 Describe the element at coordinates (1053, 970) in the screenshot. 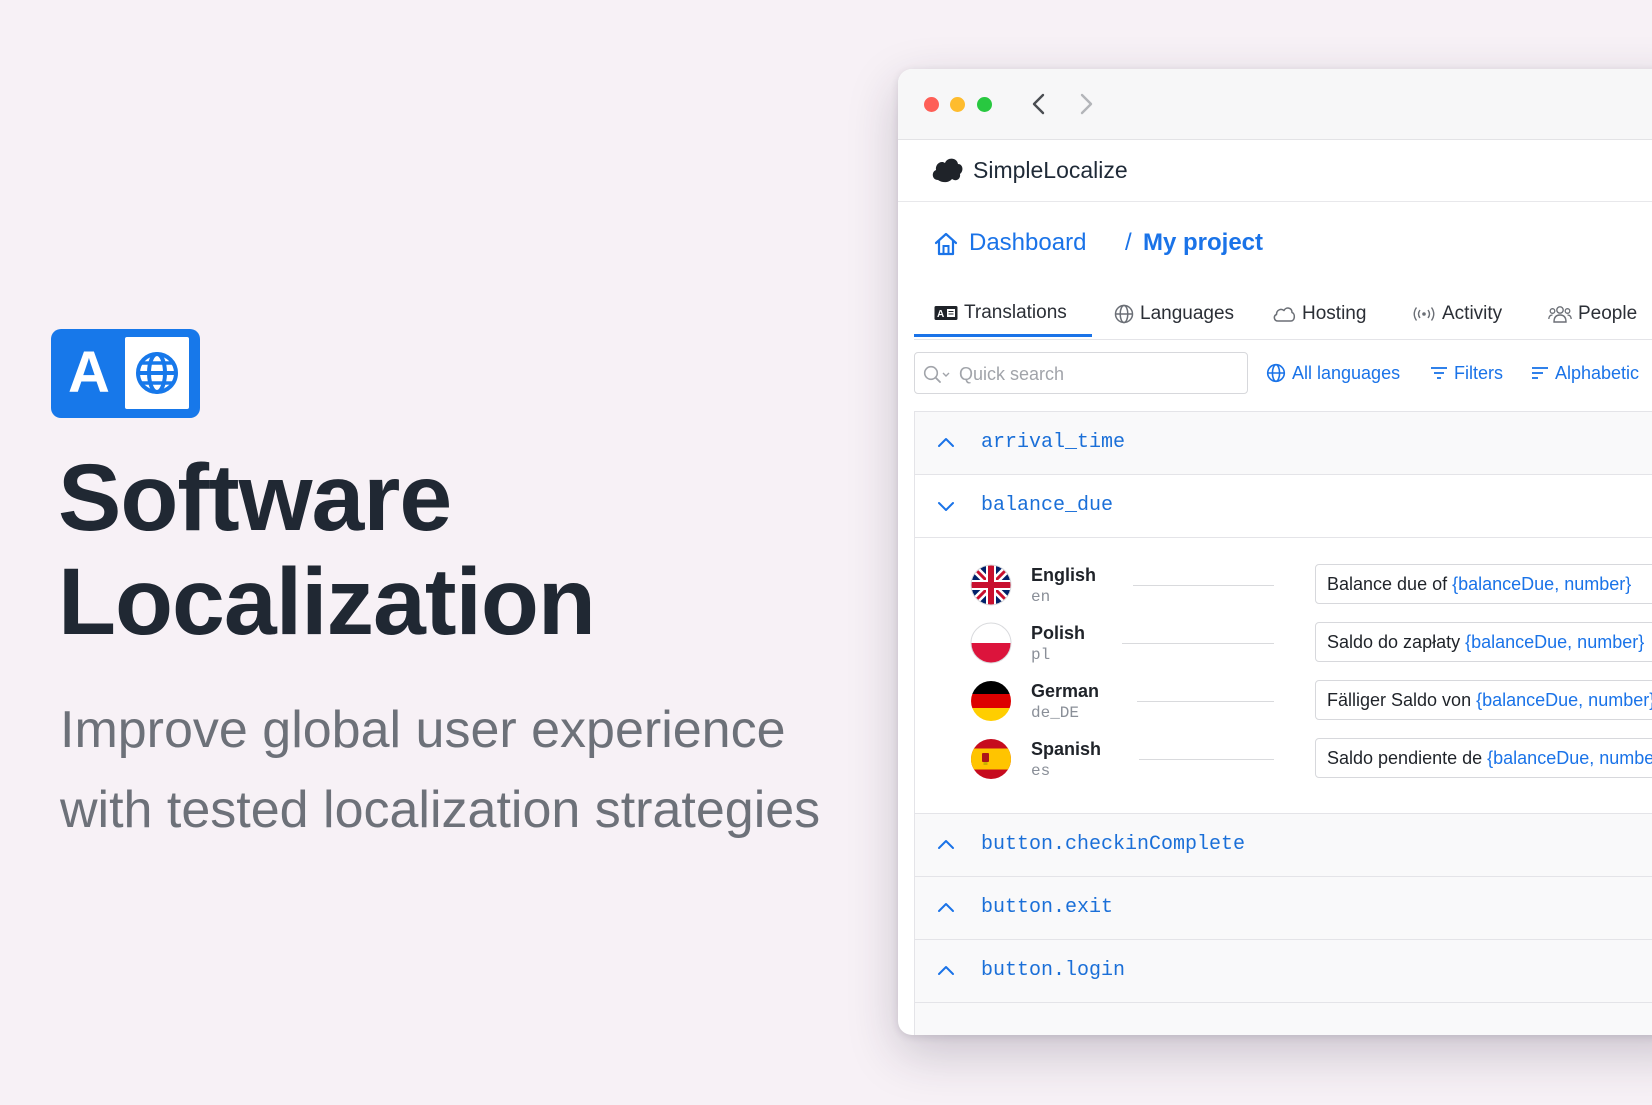

I see `translation-key-name: button.login` at that location.